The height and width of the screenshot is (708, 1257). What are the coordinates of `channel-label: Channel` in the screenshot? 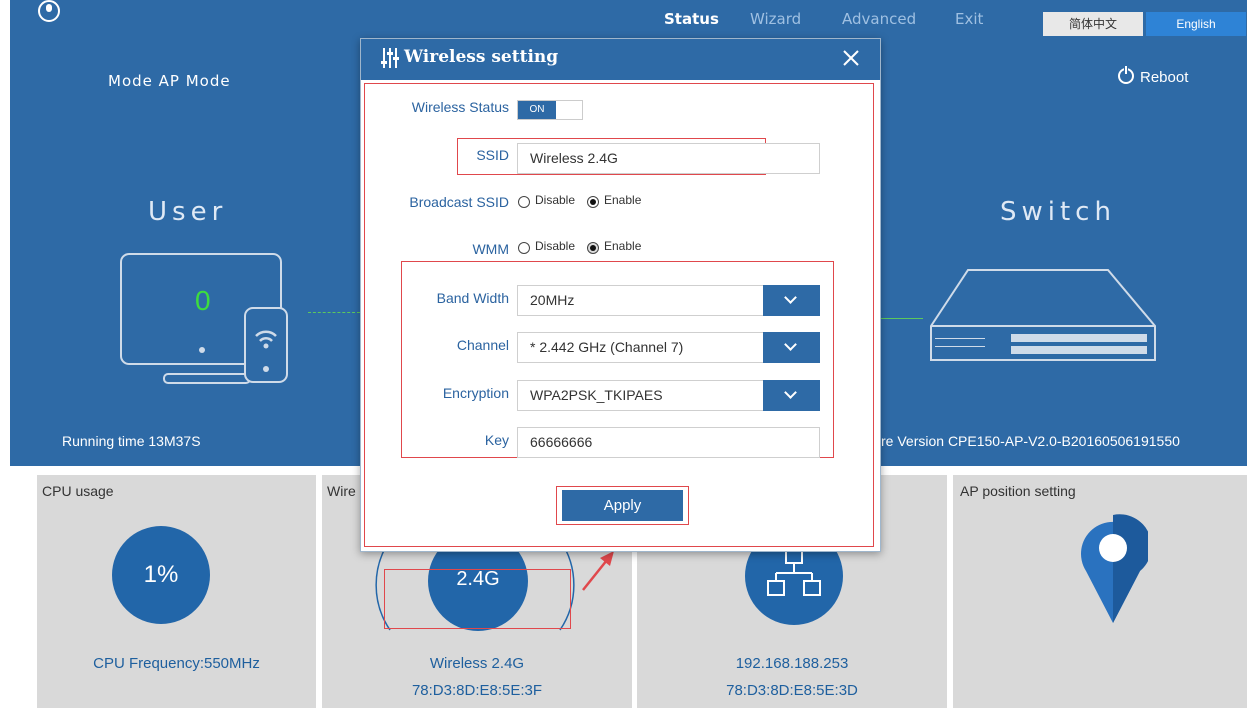 It's located at (482, 345).